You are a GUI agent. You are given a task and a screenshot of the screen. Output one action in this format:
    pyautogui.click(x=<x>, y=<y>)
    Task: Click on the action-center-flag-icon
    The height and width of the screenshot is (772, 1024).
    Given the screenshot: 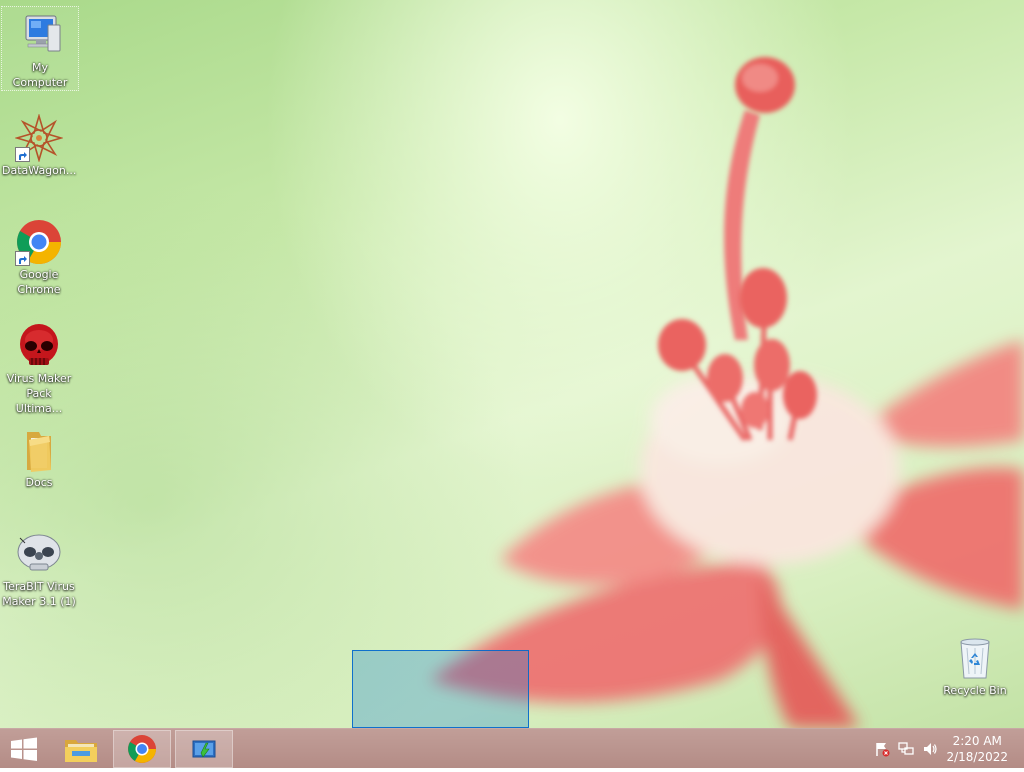 What is the action you would take?
    pyautogui.click(x=882, y=749)
    